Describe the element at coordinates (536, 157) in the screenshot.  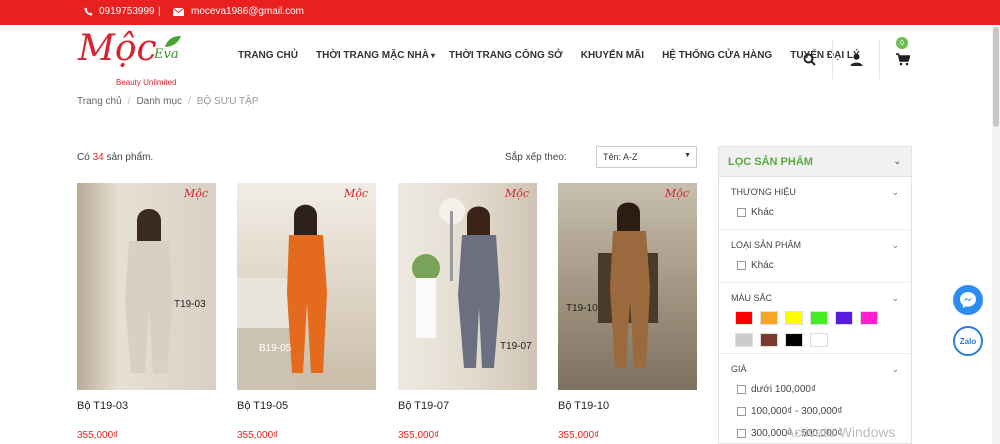
I see `sort-label: Sắp xếp theo:` at that location.